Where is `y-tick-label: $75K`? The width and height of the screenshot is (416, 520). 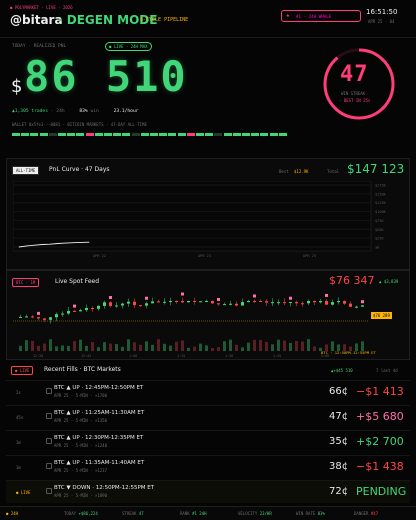 y-tick-label: $75K is located at coordinates (379, 221).